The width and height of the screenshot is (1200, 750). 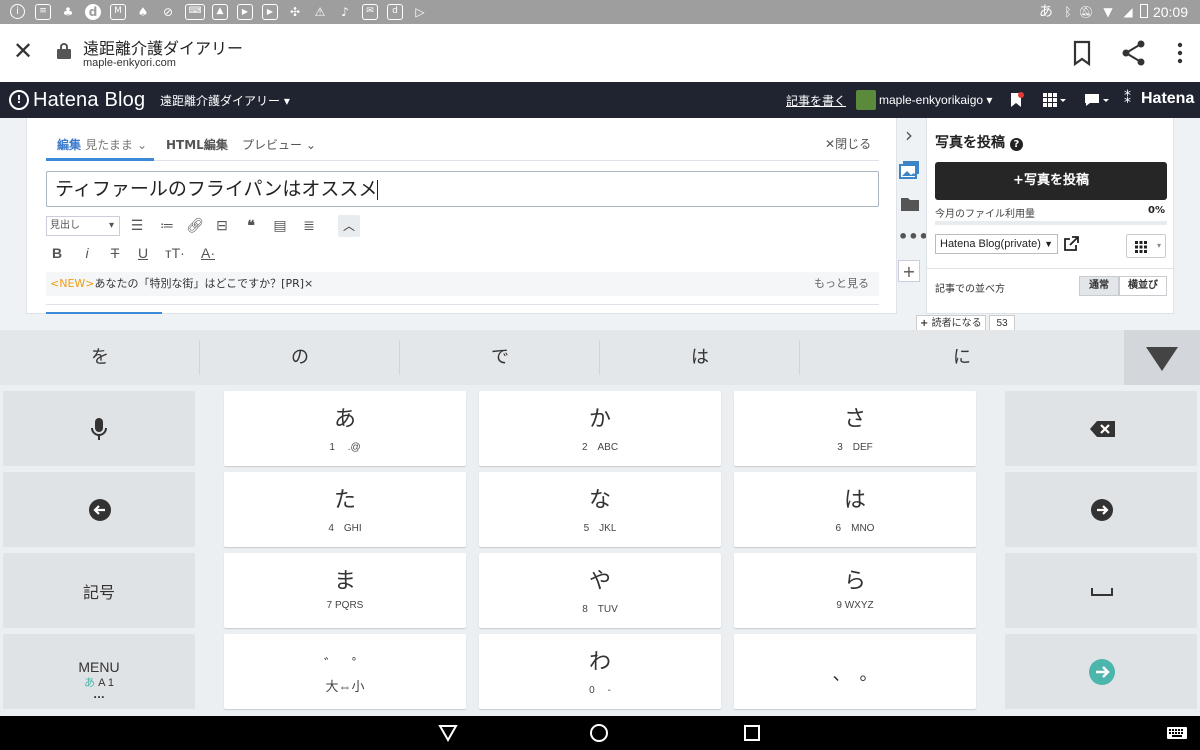 I want to click on kana-key-ra: ら 9 WXYZ, so click(x=855, y=590).